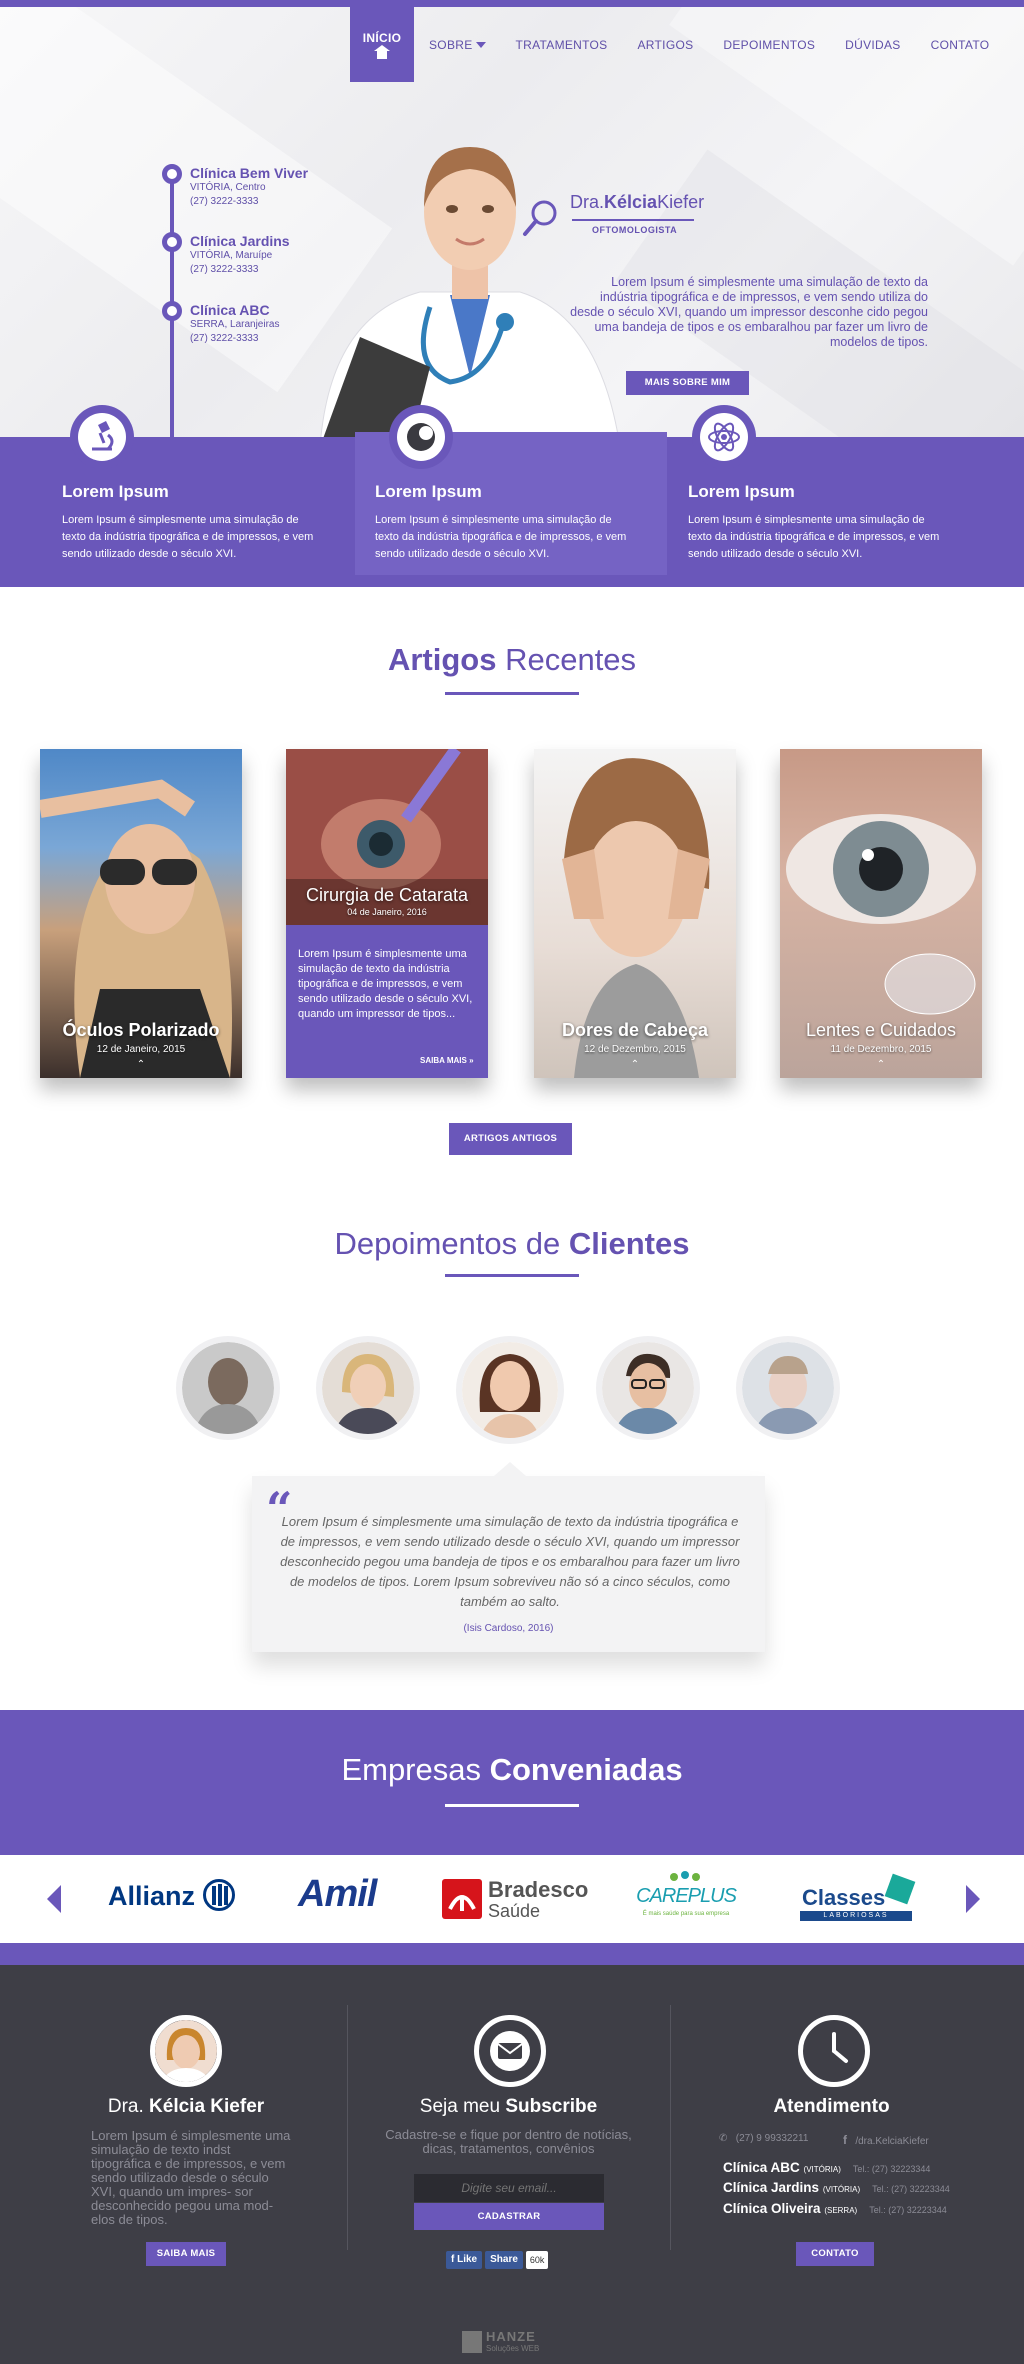 The width and height of the screenshot is (1024, 2364). Describe the element at coordinates (186, 2254) in the screenshot. I see `footer-more-button: SAIBA MAIS` at that location.